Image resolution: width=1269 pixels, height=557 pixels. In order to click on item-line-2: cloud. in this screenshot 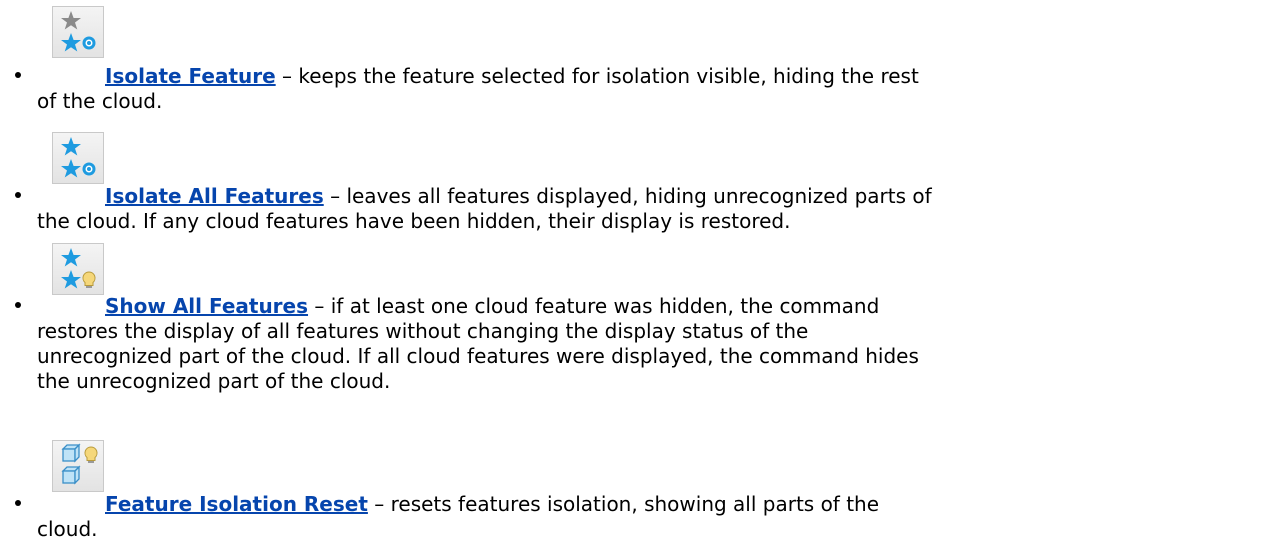, I will do `click(67, 529)`.